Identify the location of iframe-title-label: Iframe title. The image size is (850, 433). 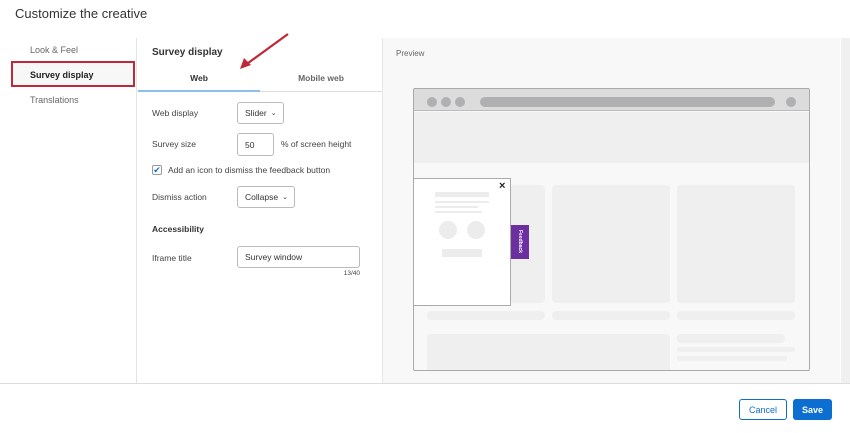
(172, 258).